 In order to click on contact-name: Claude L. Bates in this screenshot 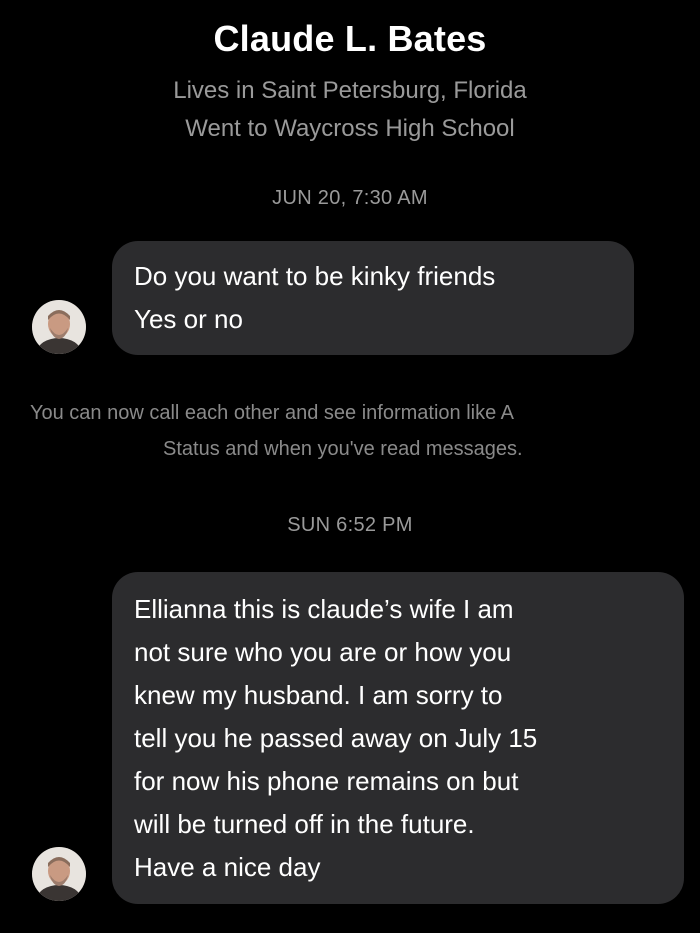, I will do `click(350, 39)`.